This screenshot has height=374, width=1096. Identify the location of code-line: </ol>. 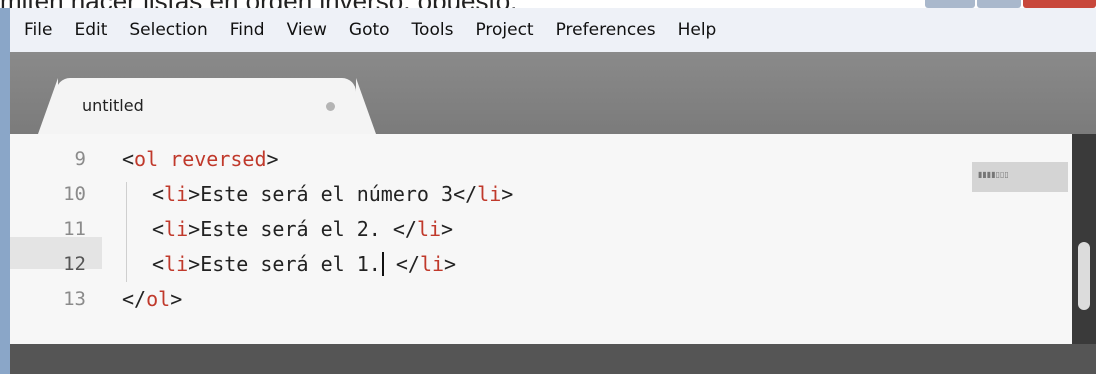
(152, 299).